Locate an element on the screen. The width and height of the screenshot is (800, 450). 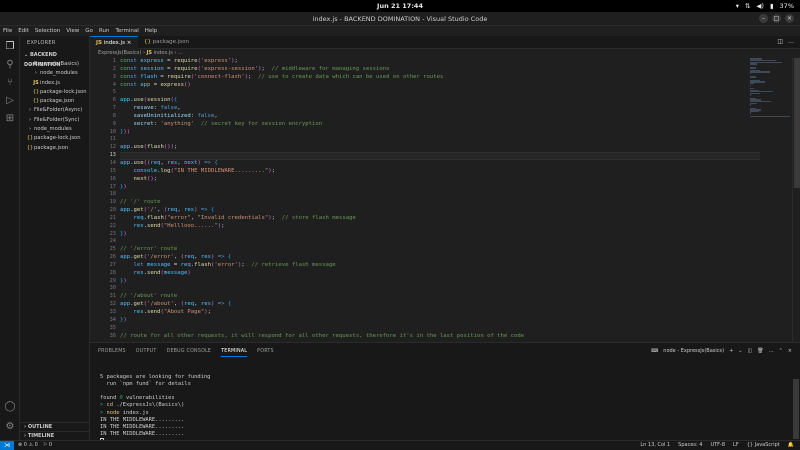
tab-ports: PORTS is located at coordinates (265, 353).